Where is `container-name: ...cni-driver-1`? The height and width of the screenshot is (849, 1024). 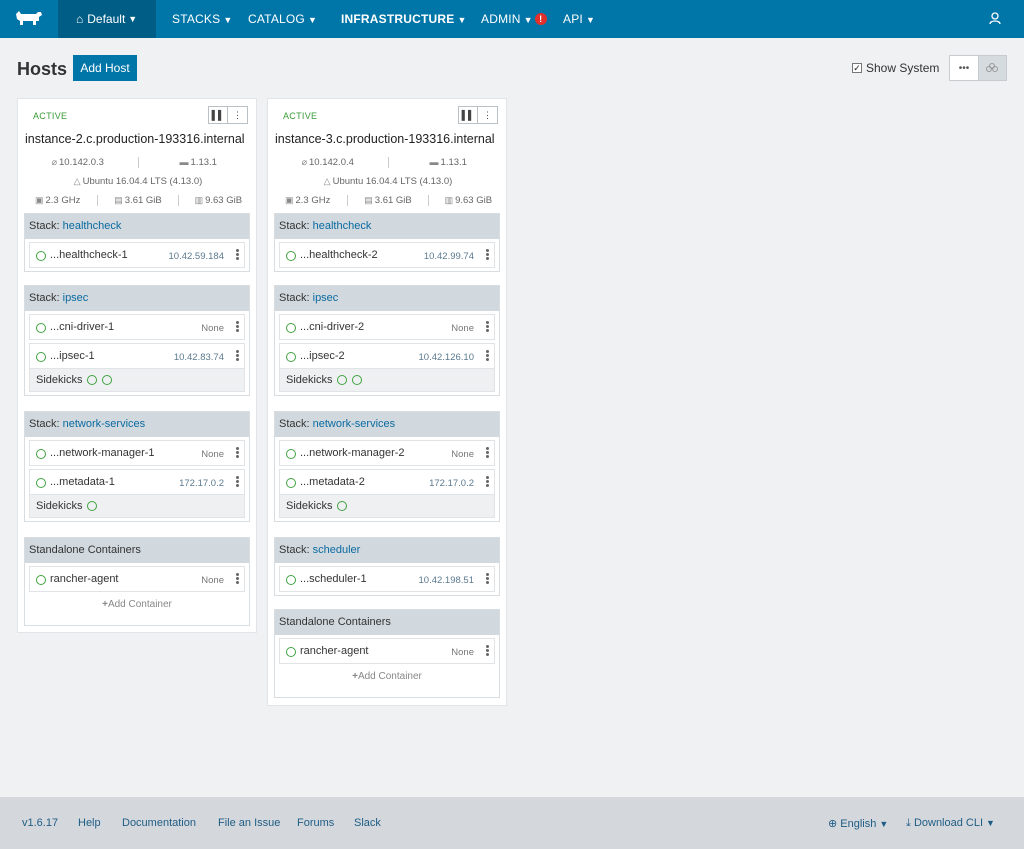 container-name: ...cni-driver-1 is located at coordinates (82, 327).